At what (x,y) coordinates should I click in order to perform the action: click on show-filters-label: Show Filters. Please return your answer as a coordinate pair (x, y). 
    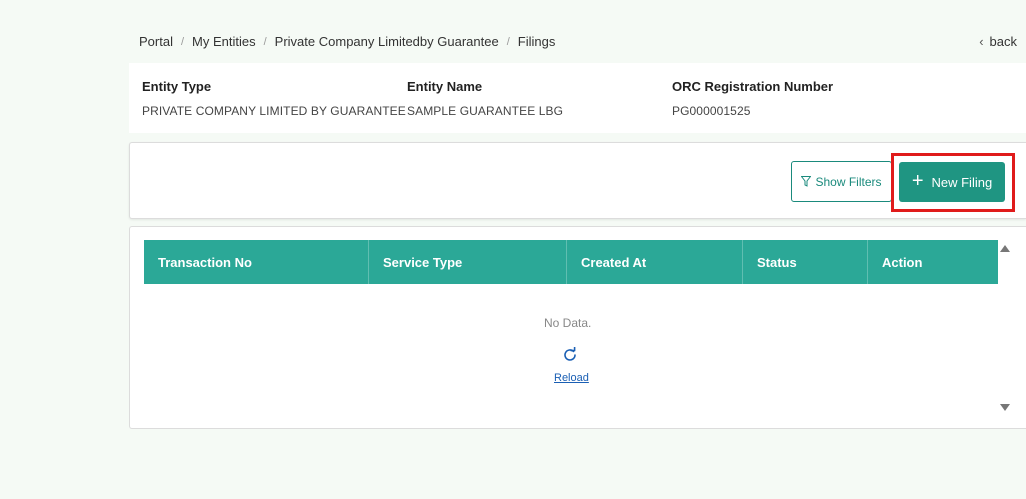
    Looking at the image, I should click on (848, 181).